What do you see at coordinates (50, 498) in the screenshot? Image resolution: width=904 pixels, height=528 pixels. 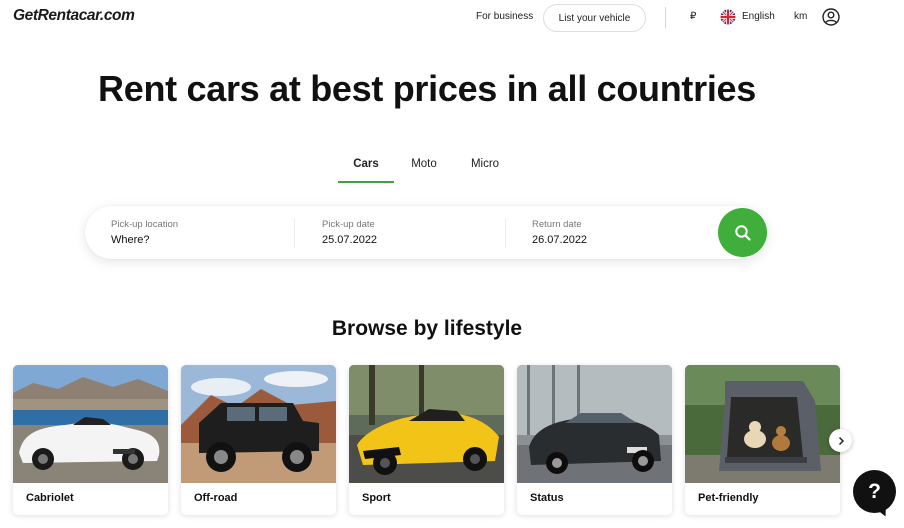 I see `card-label: Cabriolet` at bounding box center [50, 498].